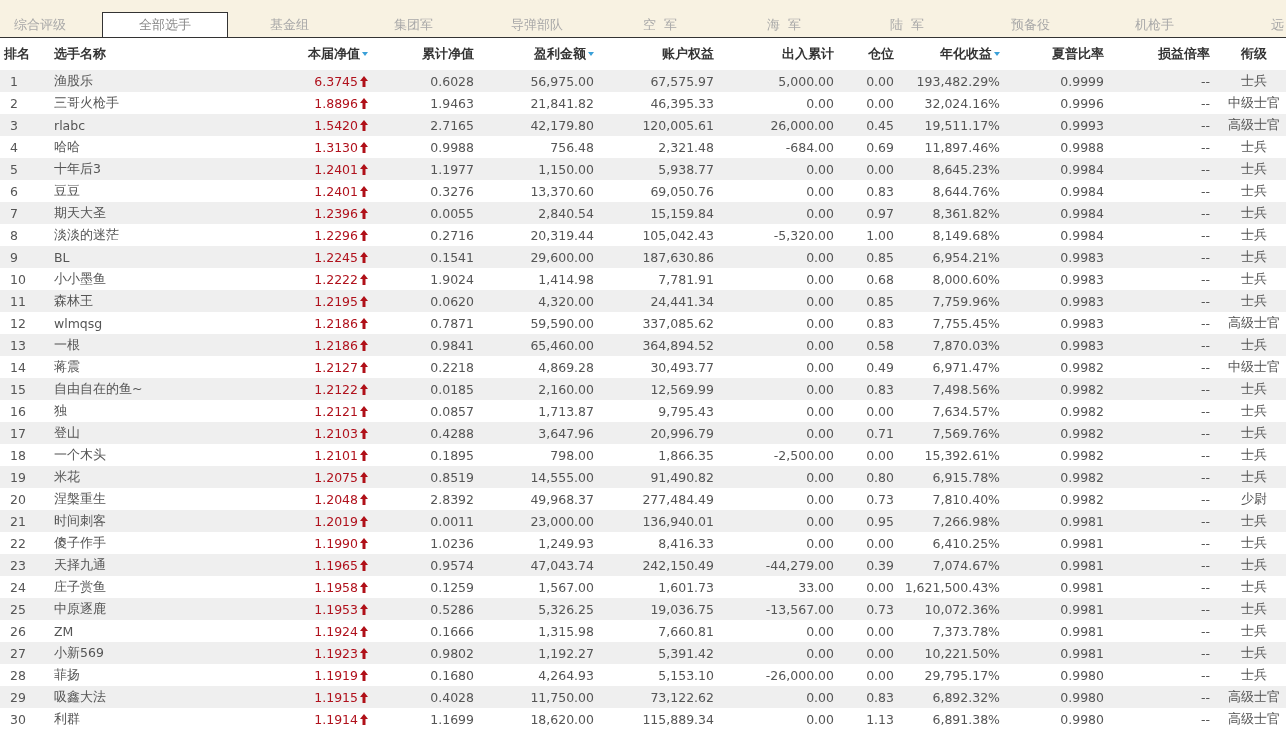  I want to click on table-cell: 2.7165, so click(452, 125).